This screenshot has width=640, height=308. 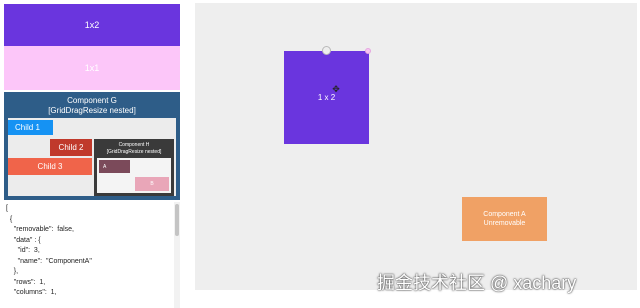 I want to click on json-line: {, so click(x=9, y=219).